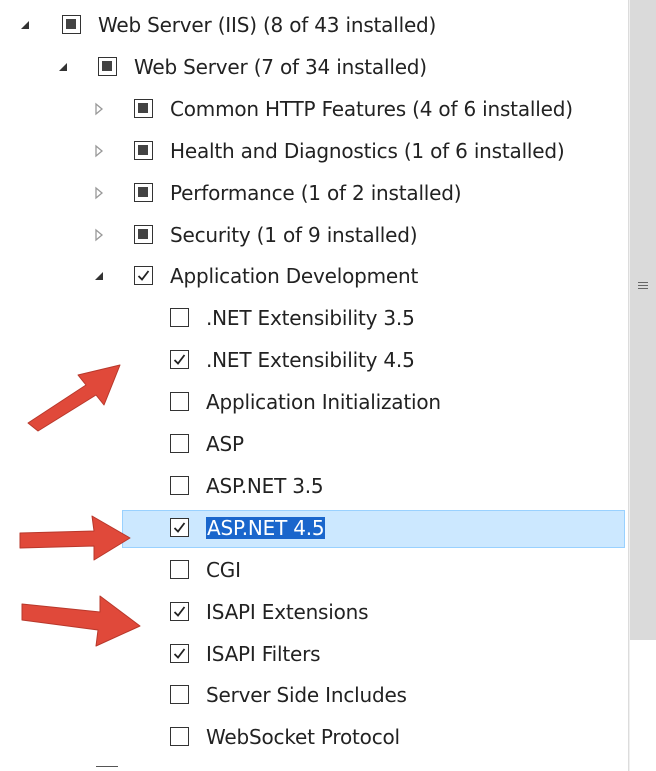 This screenshot has width=656, height=771. What do you see at coordinates (371, 108) in the screenshot?
I see `tree-item-label: Common HTTP Features (4 of 6 installed)` at bounding box center [371, 108].